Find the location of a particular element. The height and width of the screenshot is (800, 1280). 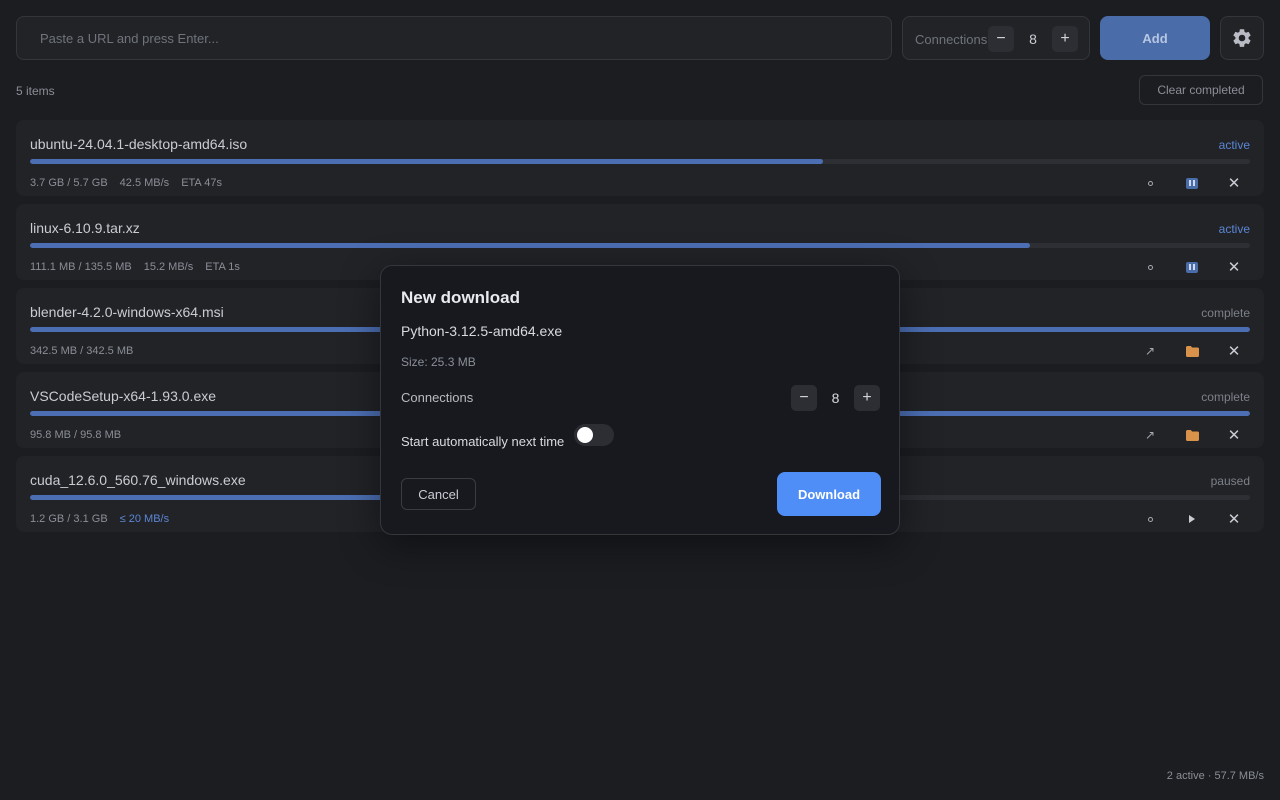

download-speed: 42.5 MB/s is located at coordinates (144, 183).